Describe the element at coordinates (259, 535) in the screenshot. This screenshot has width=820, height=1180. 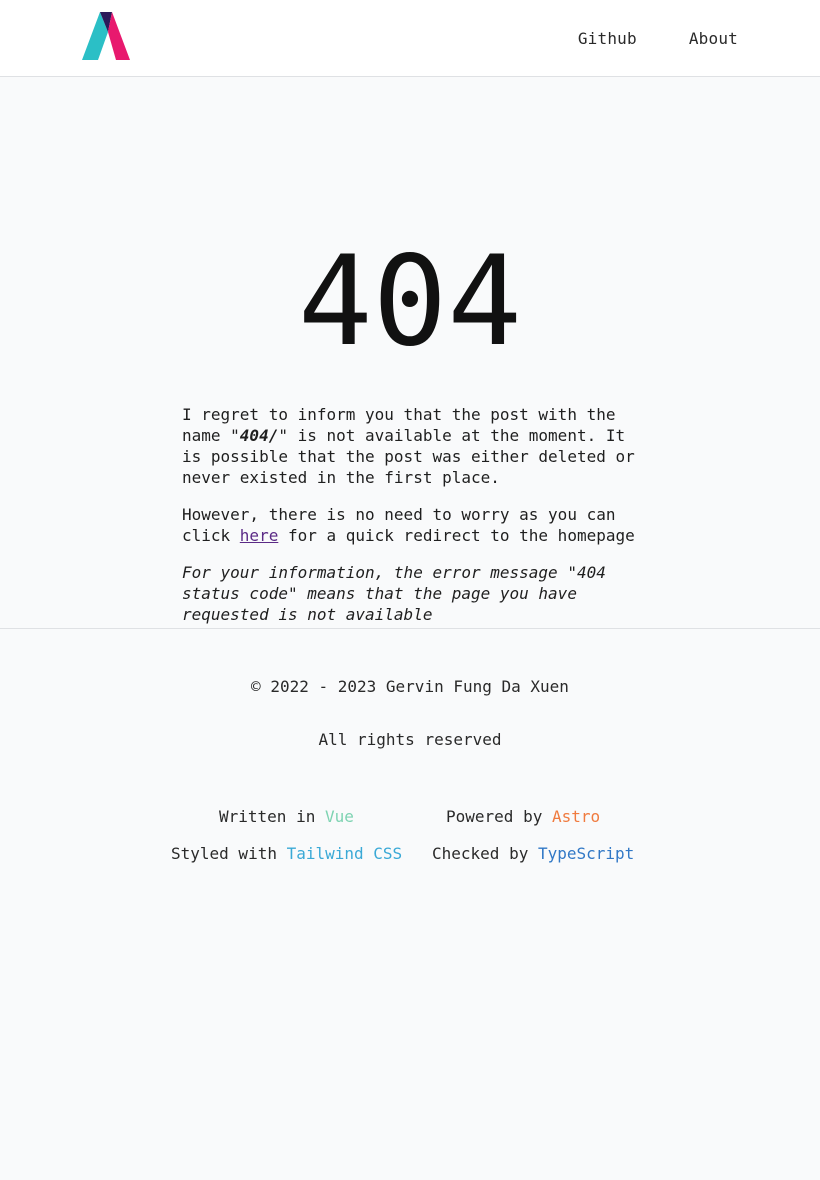
I see `home-redirect-link: here` at that location.